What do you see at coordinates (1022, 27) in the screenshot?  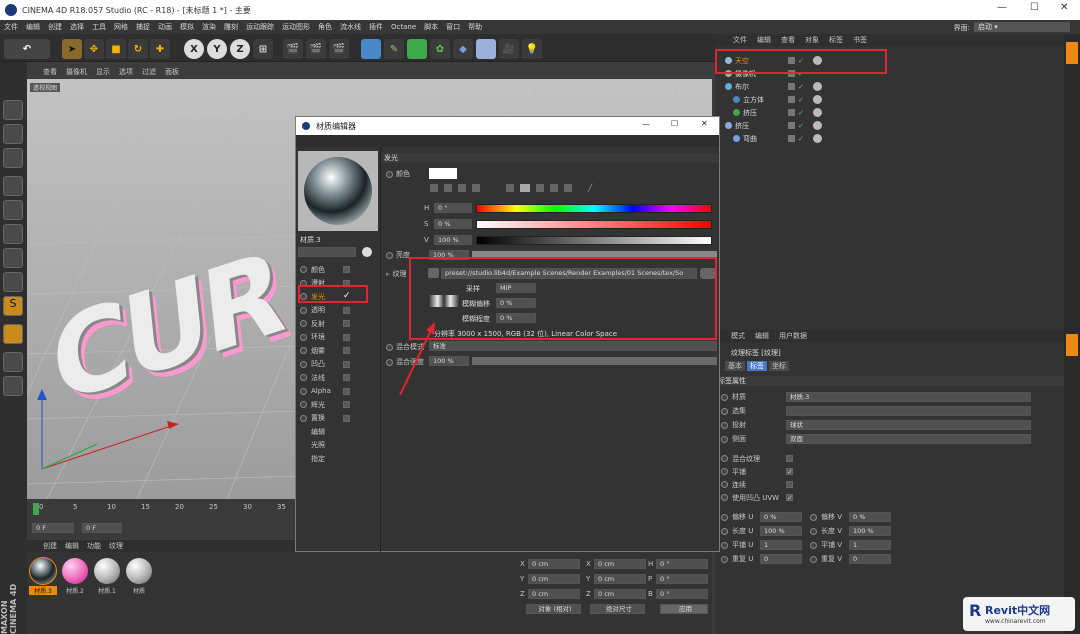 I see `layout-select: 启动 ▾` at bounding box center [1022, 27].